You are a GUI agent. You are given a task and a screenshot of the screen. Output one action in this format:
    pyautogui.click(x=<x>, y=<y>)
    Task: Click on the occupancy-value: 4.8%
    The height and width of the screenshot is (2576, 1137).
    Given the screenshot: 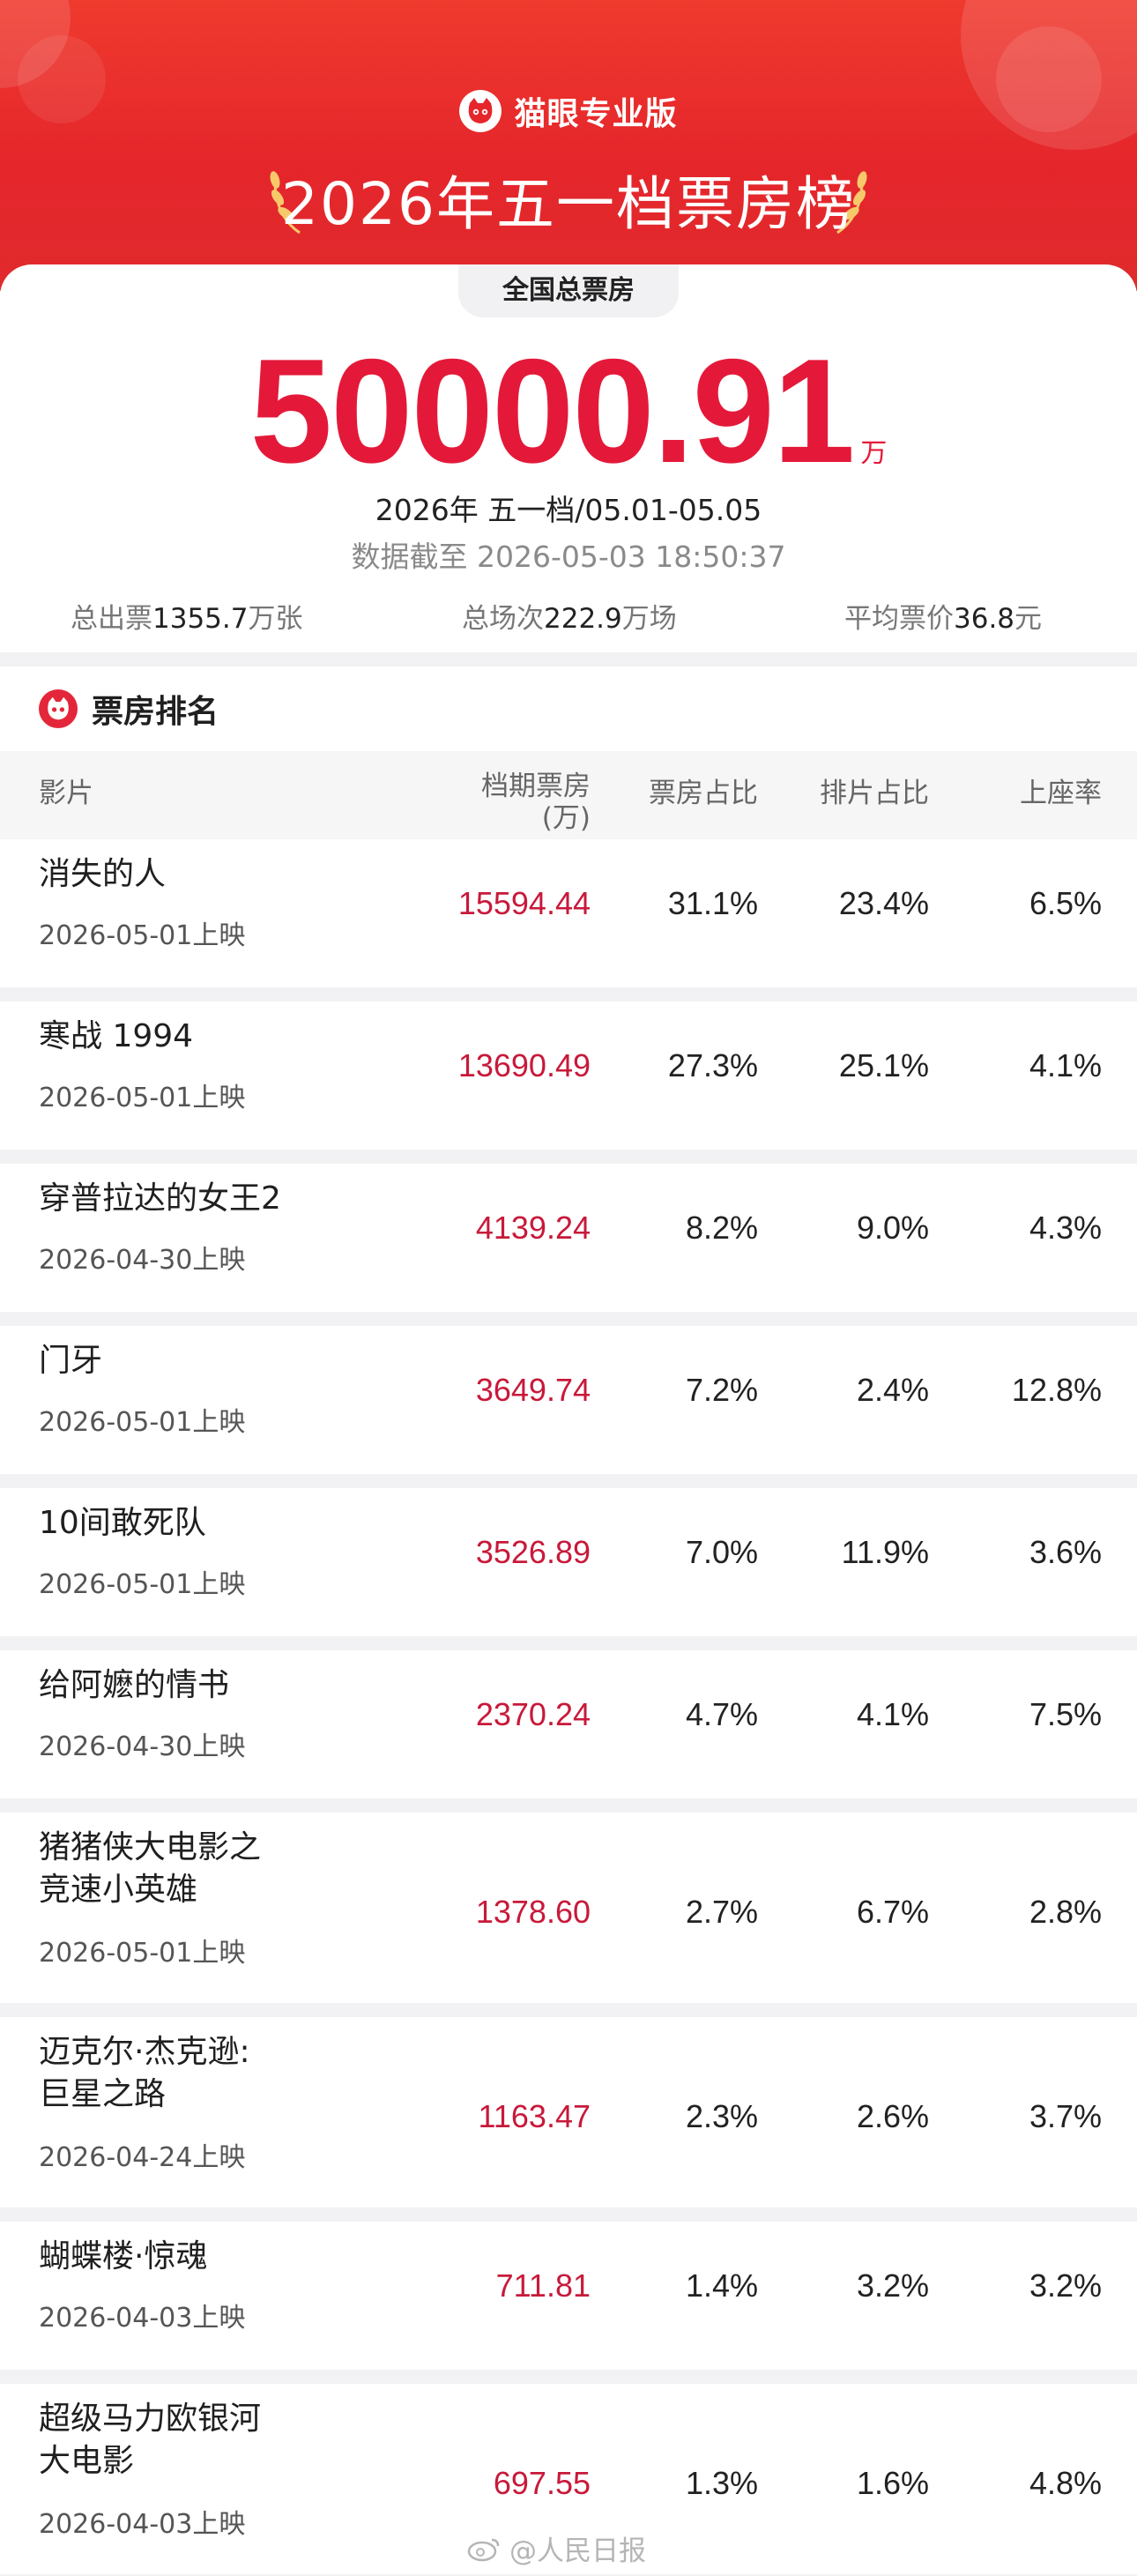 What is the action you would take?
    pyautogui.click(x=1065, y=2483)
    